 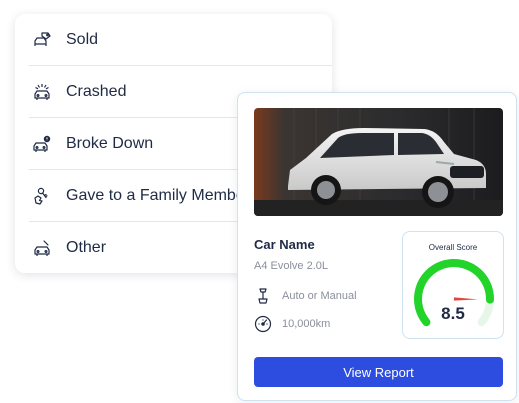 What do you see at coordinates (86, 247) in the screenshot?
I see `menu-item-label: Other` at bounding box center [86, 247].